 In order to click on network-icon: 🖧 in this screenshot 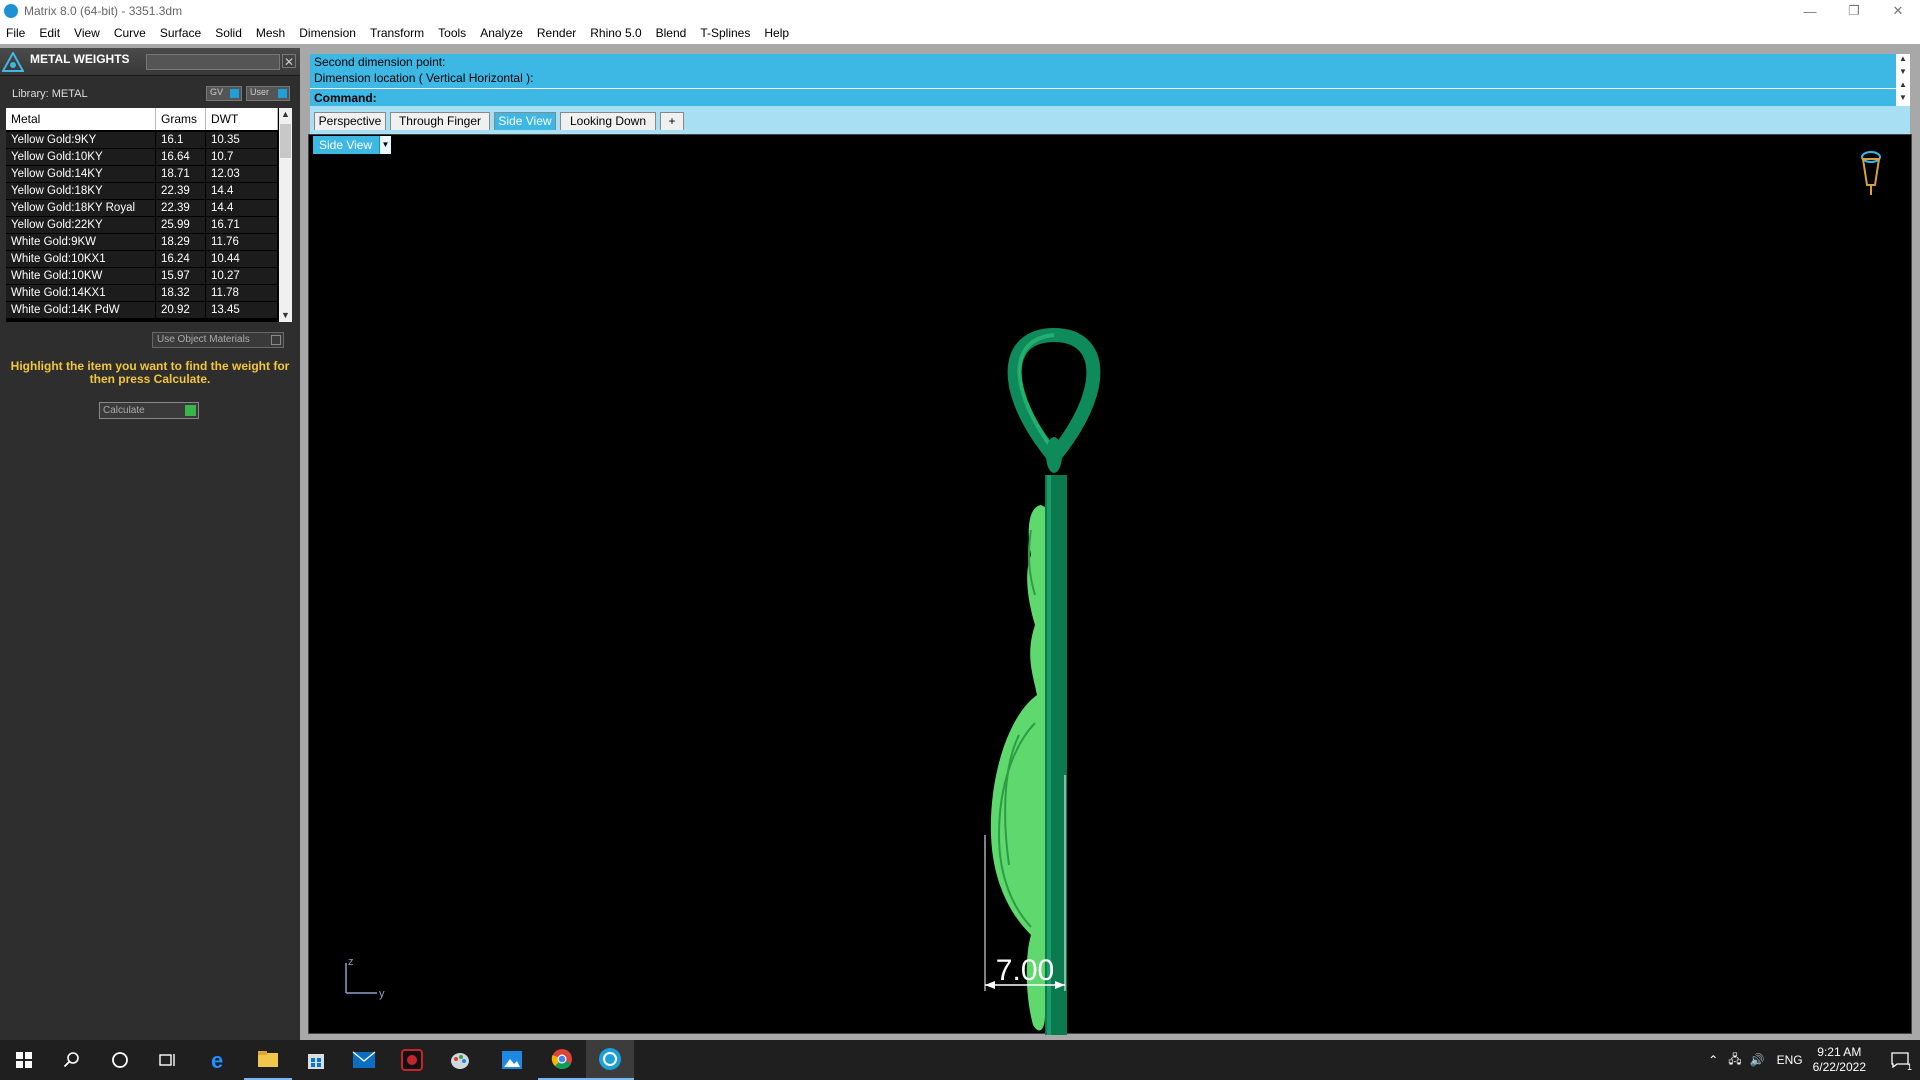, I will do `click(1734, 1060)`.